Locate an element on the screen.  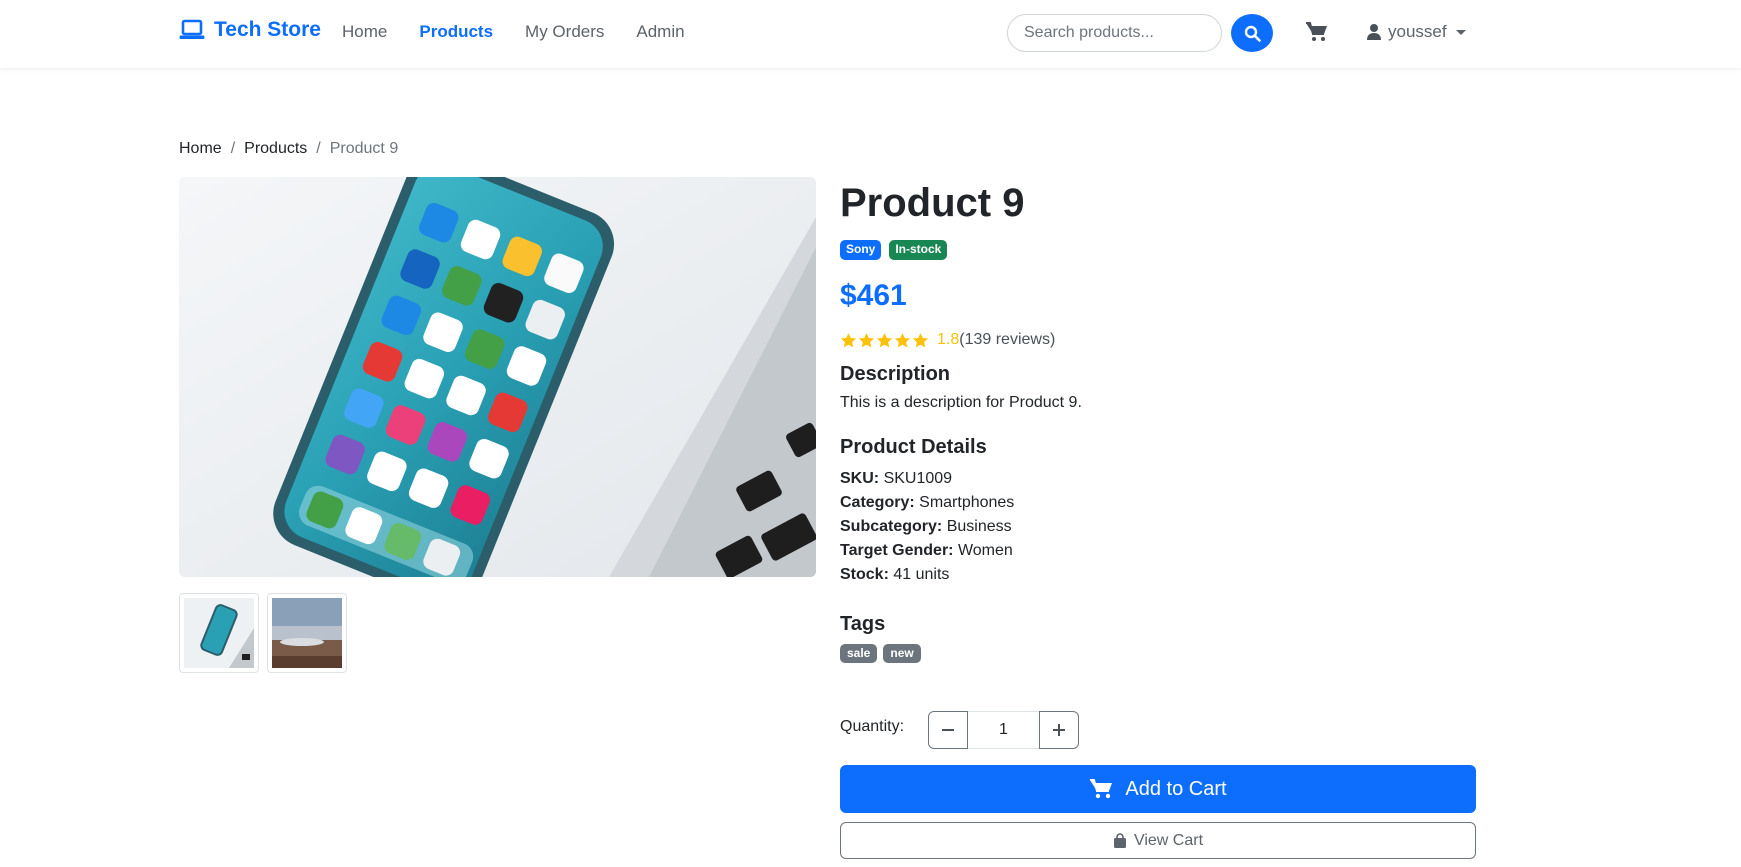
rating-value: 1.8 is located at coordinates (948, 339).